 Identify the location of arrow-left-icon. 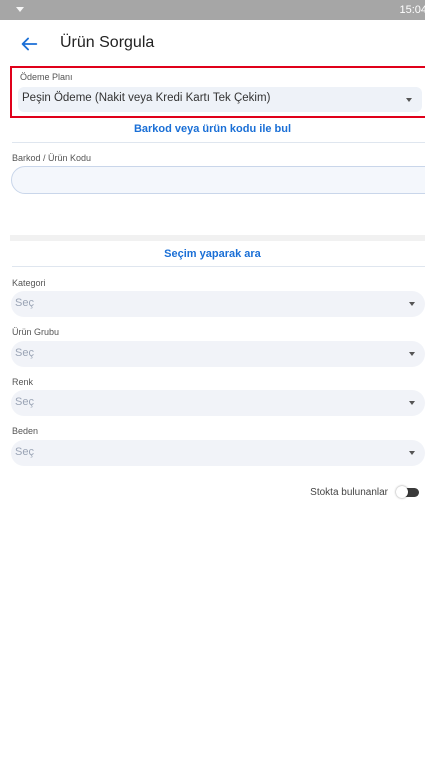
(29, 44).